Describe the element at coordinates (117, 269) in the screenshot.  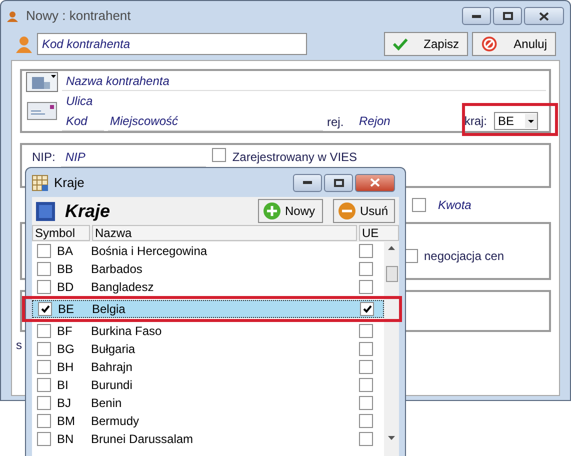
I see `name-cell-text: Barbados` at that location.